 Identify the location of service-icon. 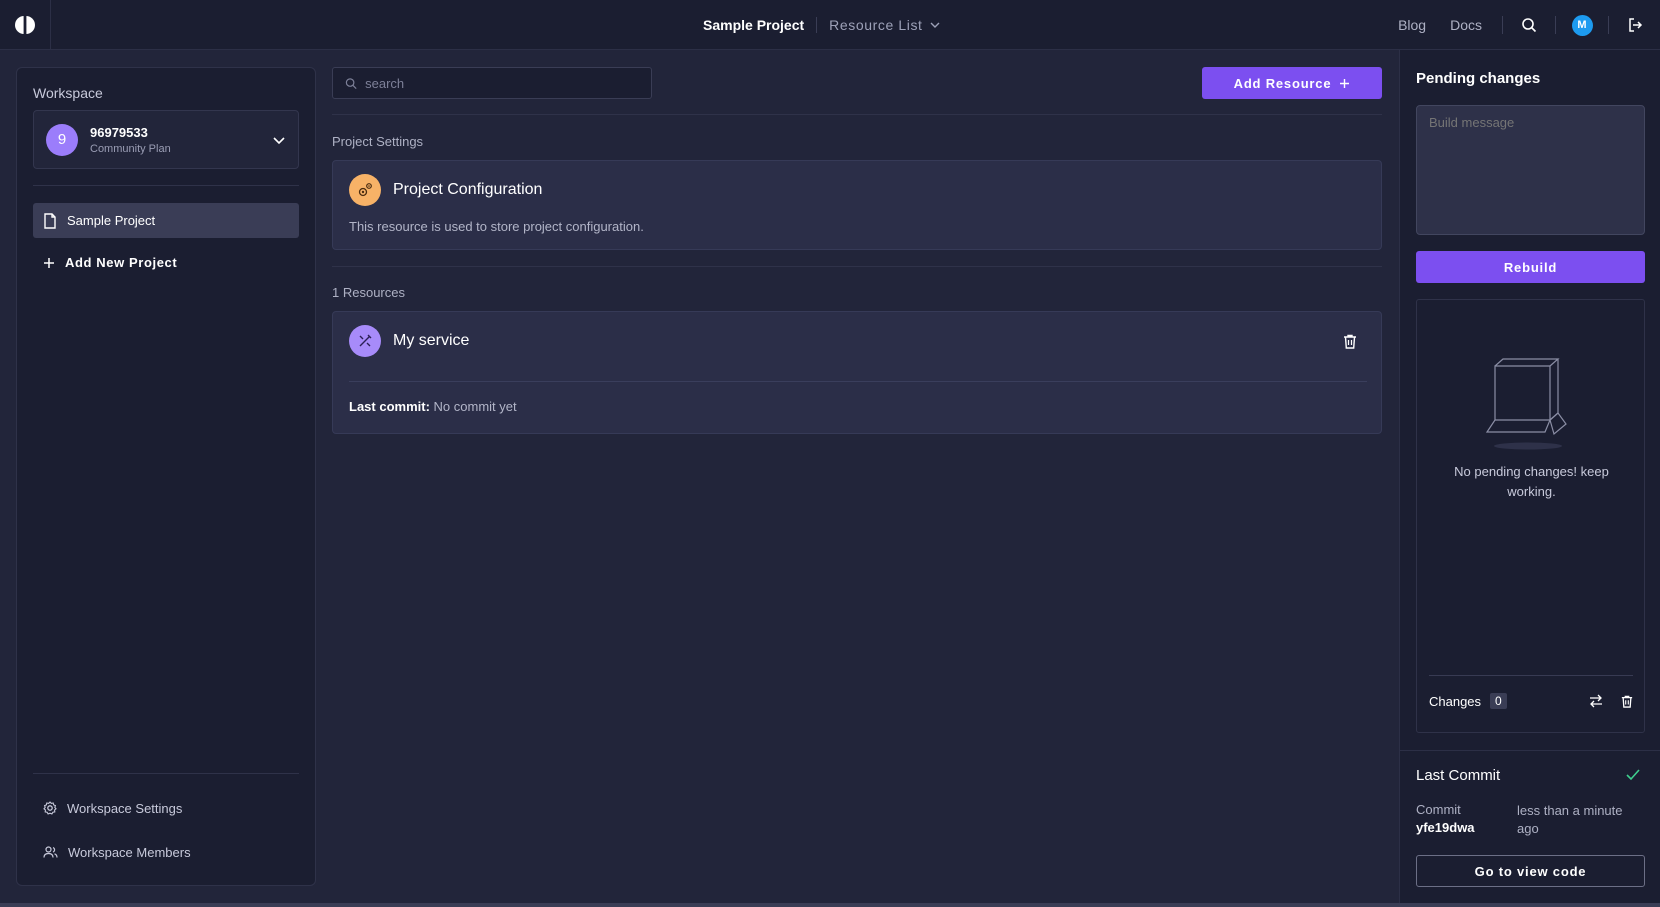
(365, 341).